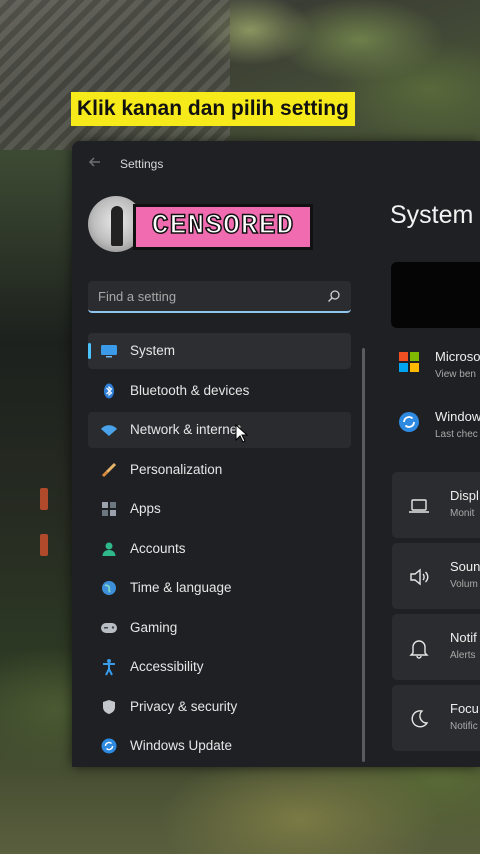  I want to click on sidebar-item-time-language: Time & language, so click(219, 588).